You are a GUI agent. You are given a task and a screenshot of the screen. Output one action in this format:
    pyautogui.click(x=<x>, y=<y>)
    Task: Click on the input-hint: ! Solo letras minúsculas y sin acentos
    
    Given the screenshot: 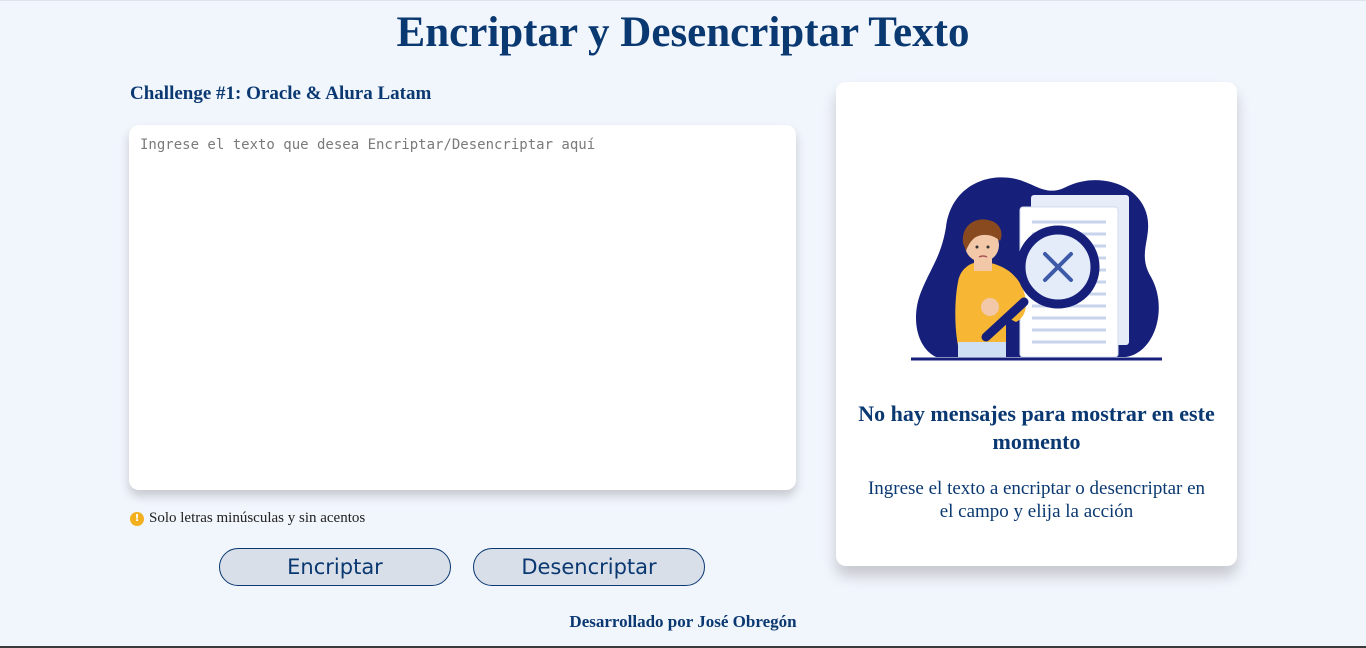 What is the action you would take?
    pyautogui.click(x=247, y=518)
    